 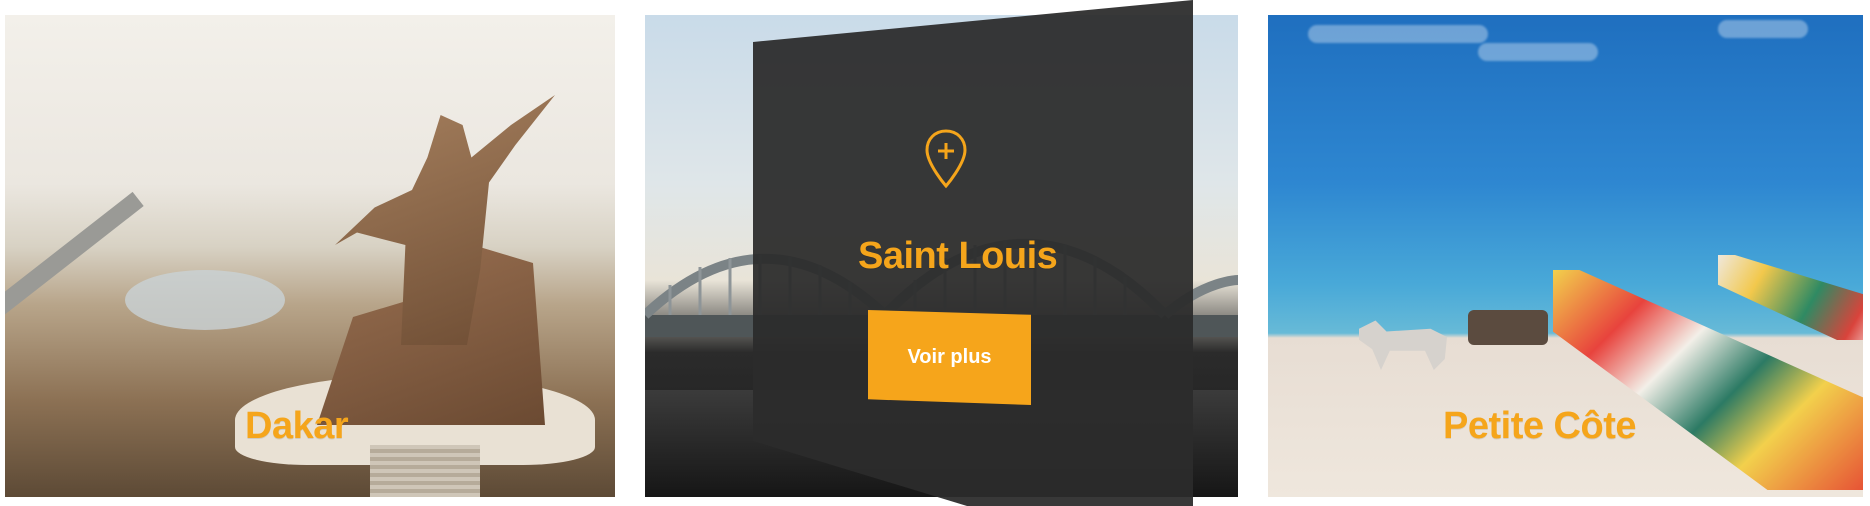 I want to click on see-more-button: Voir plus, so click(x=949, y=357).